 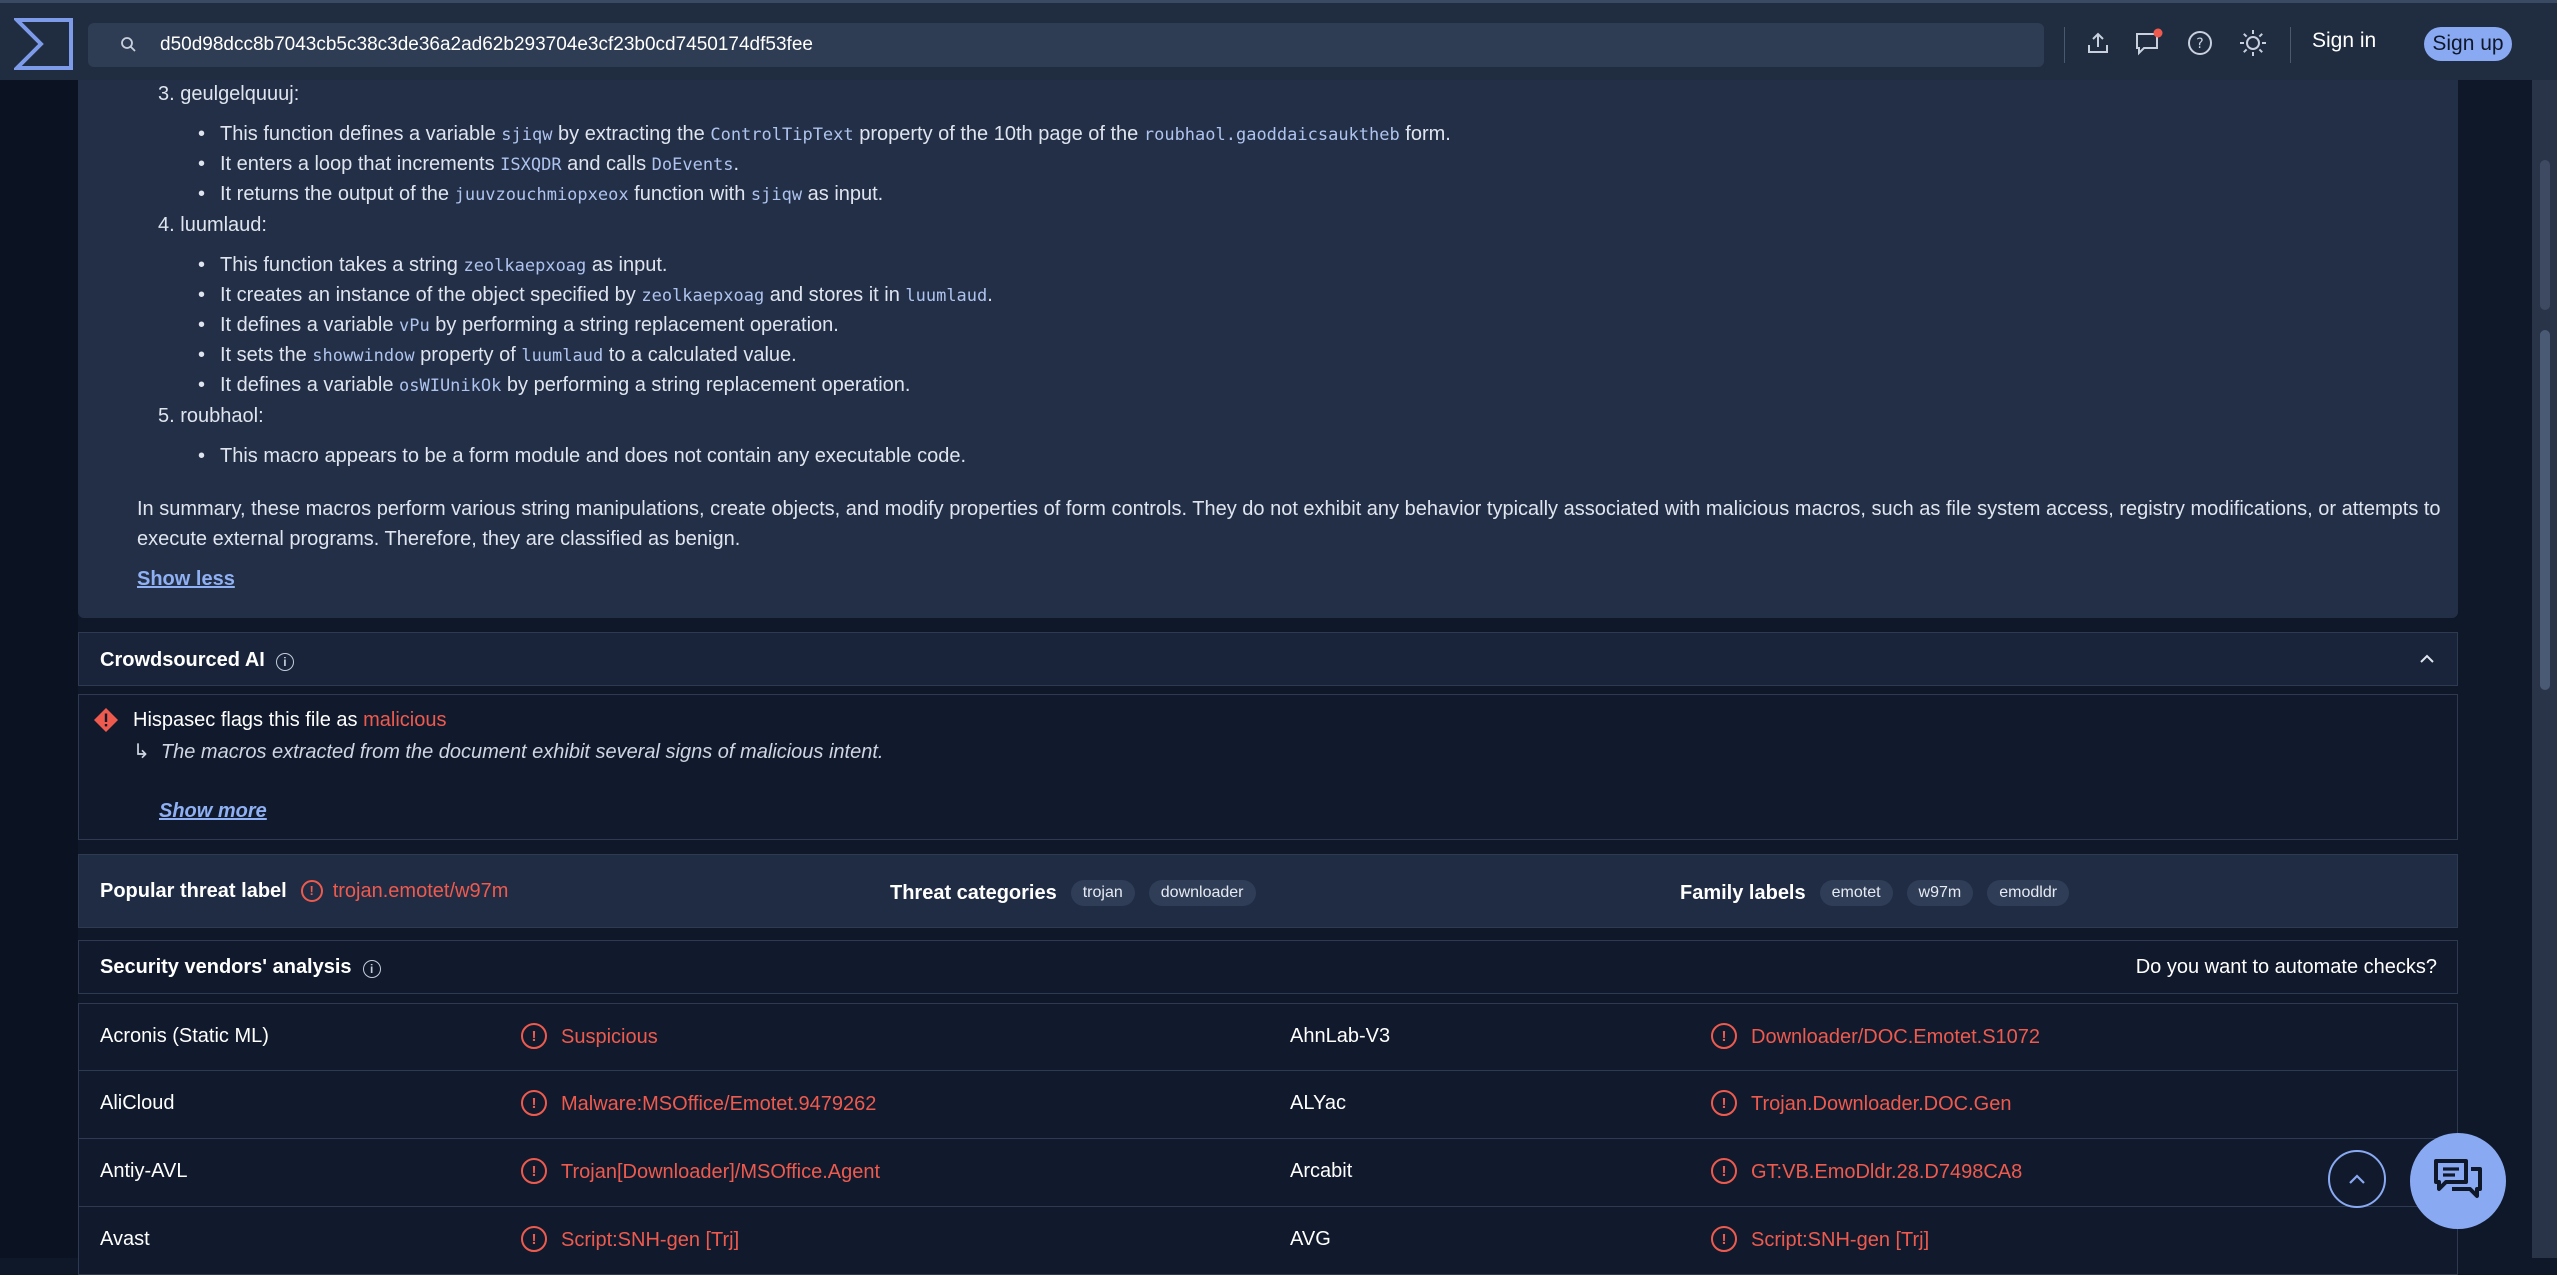 I want to click on family-labels: Family labels emotet w97m emodldr, so click(x=1875, y=893).